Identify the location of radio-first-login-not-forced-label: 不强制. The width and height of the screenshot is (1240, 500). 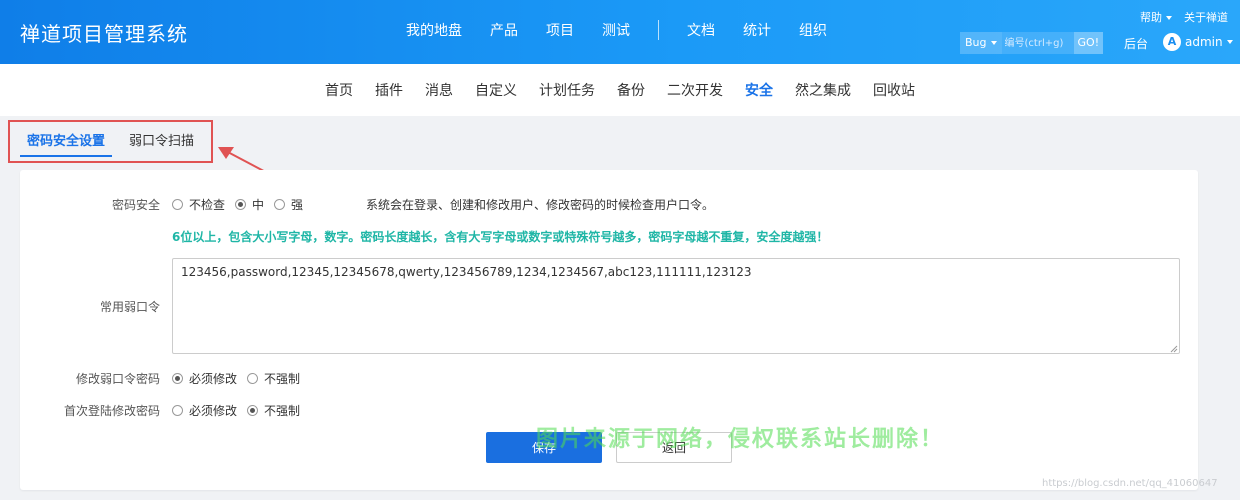
(282, 411).